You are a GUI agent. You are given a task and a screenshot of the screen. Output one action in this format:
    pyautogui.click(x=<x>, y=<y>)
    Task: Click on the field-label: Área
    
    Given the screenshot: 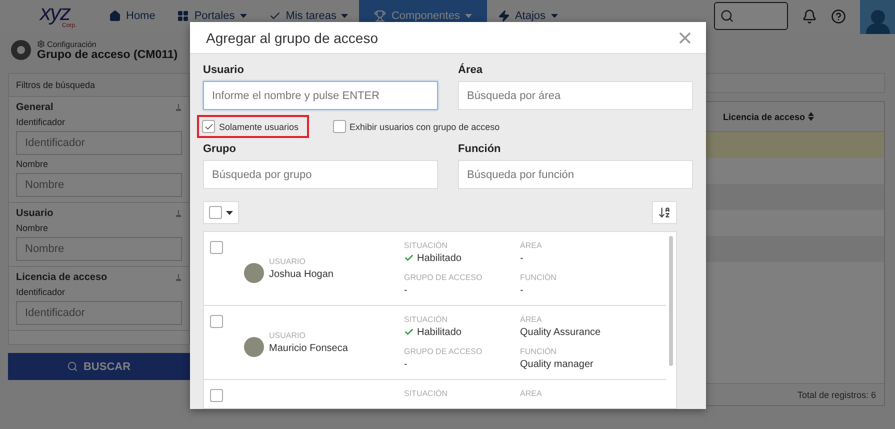 What is the action you would take?
    pyautogui.click(x=471, y=70)
    